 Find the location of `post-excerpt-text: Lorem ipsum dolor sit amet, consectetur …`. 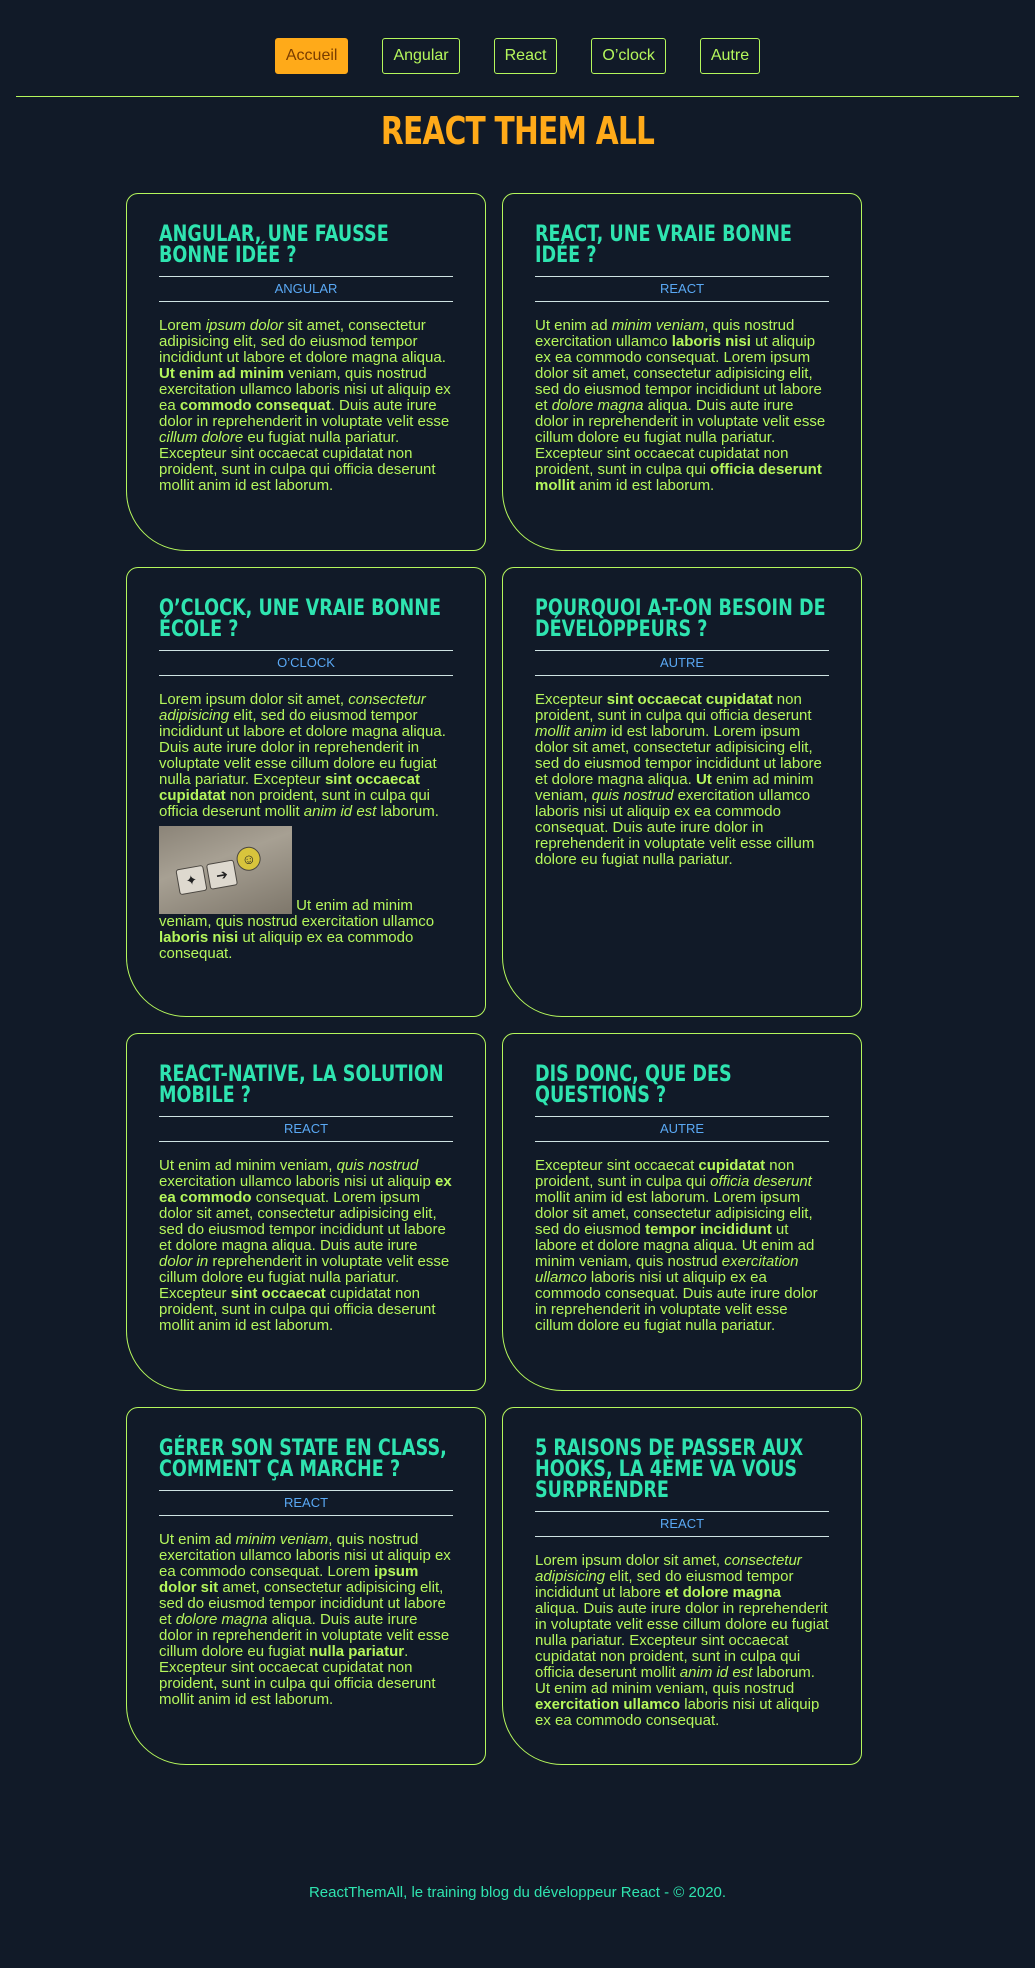

post-excerpt-text: Lorem ipsum dolor sit amet, consectetur … is located at coordinates (302, 755).